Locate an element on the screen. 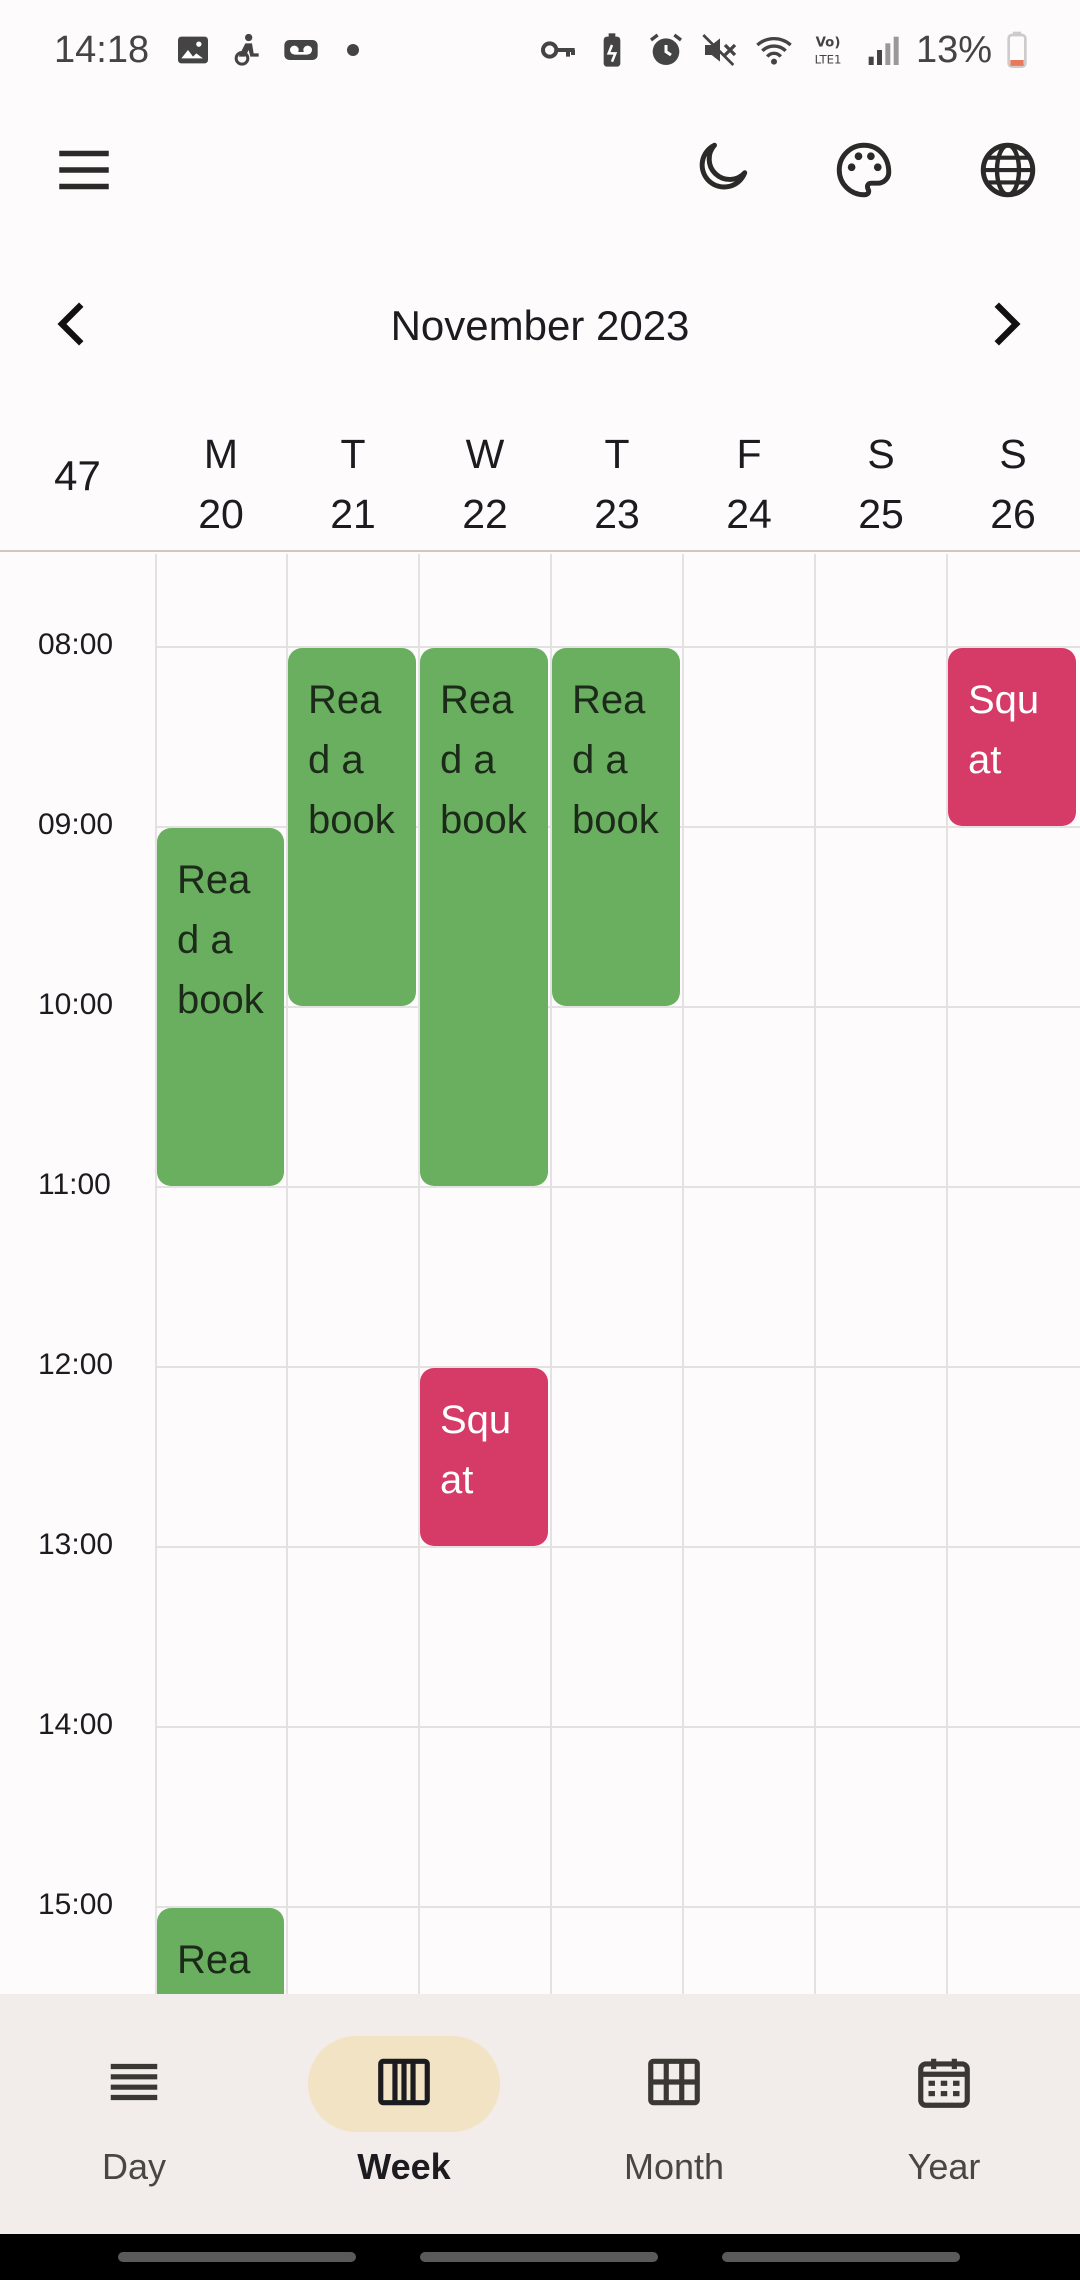 The width and height of the screenshot is (1080, 2280). next-week-button is located at coordinates (1004, 326).